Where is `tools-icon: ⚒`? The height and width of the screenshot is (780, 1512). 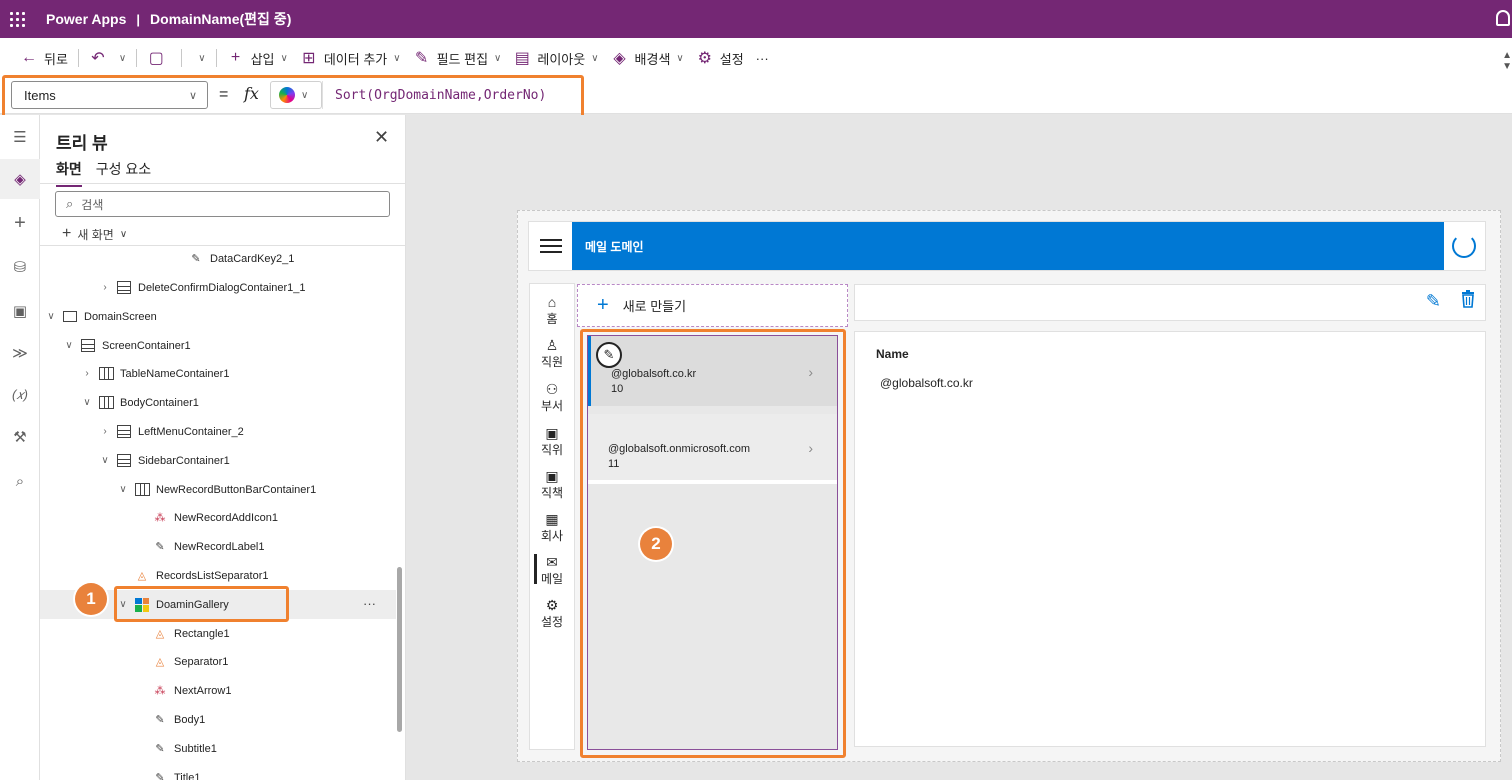 tools-icon: ⚒ is located at coordinates (20, 437).